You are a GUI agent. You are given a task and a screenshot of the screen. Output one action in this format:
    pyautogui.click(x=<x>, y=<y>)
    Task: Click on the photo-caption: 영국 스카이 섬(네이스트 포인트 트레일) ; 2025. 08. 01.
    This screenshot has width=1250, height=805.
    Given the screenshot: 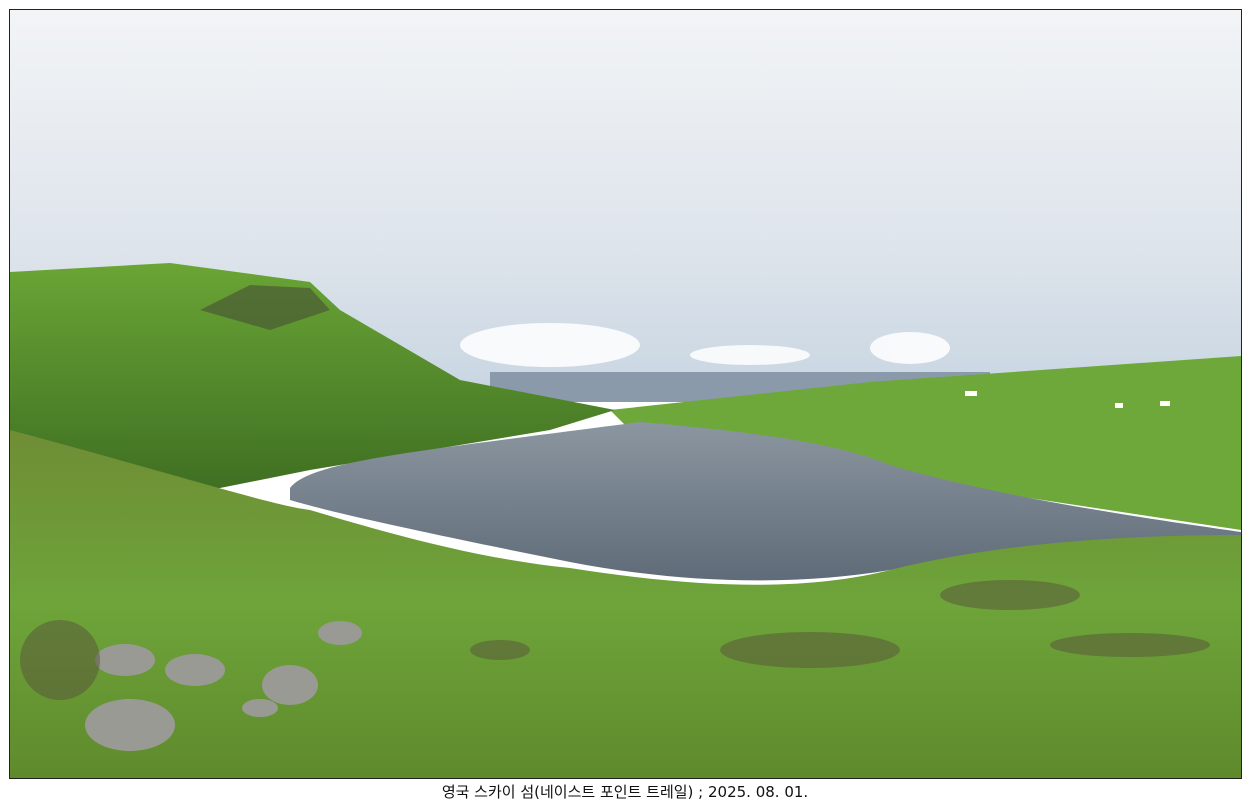 What is the action you would take?
    pyautogui.click(x=625, y=792)
    